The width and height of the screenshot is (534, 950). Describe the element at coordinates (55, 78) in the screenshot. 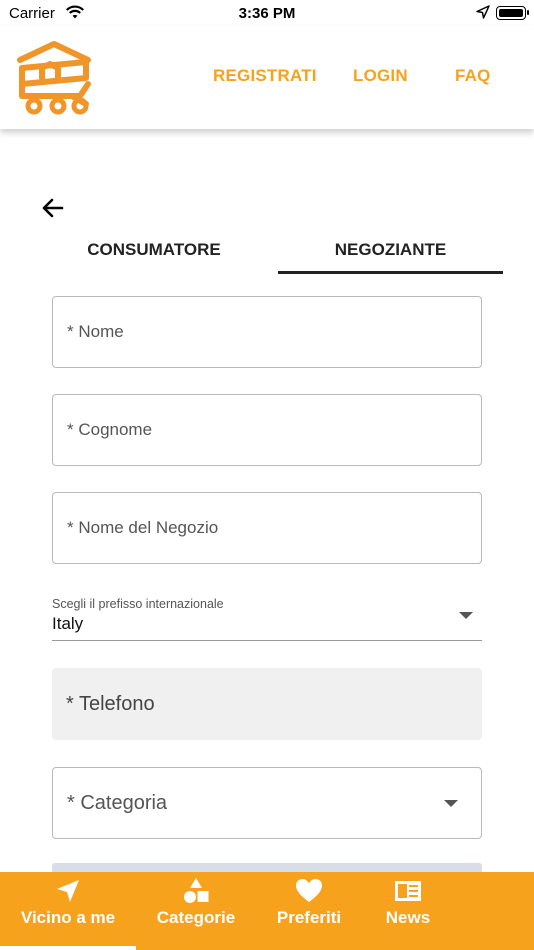

I see `cart-logo-icon` at that location.